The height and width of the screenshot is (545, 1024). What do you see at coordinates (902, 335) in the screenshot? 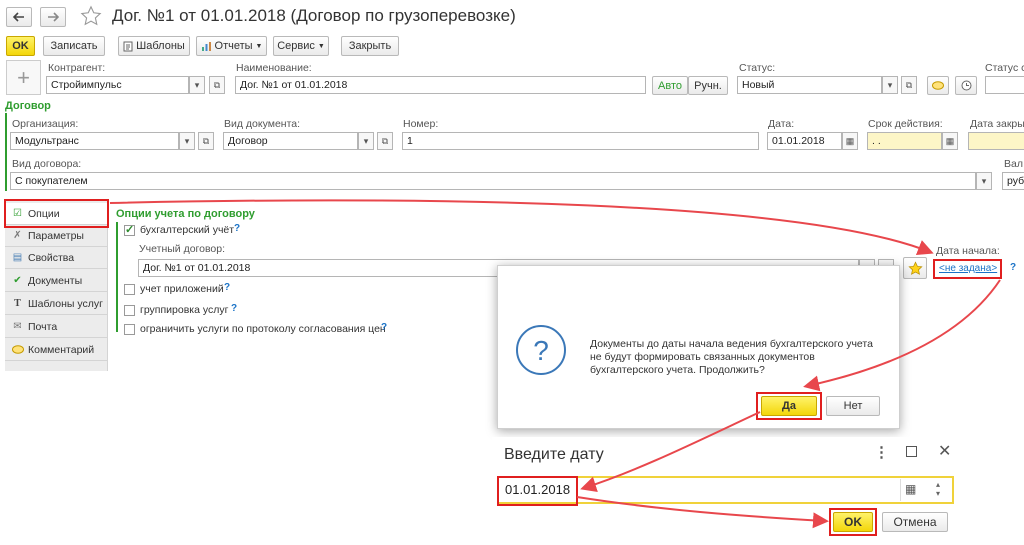
I see `arrow-start-date-to-yes` at bounding box center [902, 335].